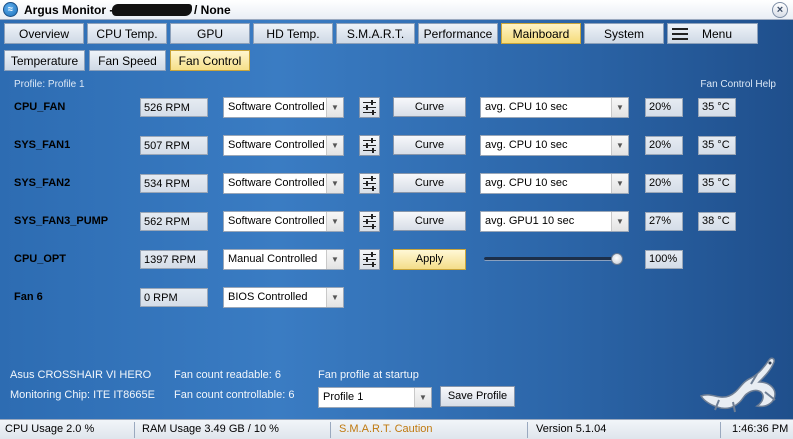 Image resolution: width=793 pixels, height=439 pixels. What do you see at coordinates (554, 221) in the screenshot?
I see `temp-source-select: avg. GPU1 10 sec ▼` at bounding box center [554, 221].